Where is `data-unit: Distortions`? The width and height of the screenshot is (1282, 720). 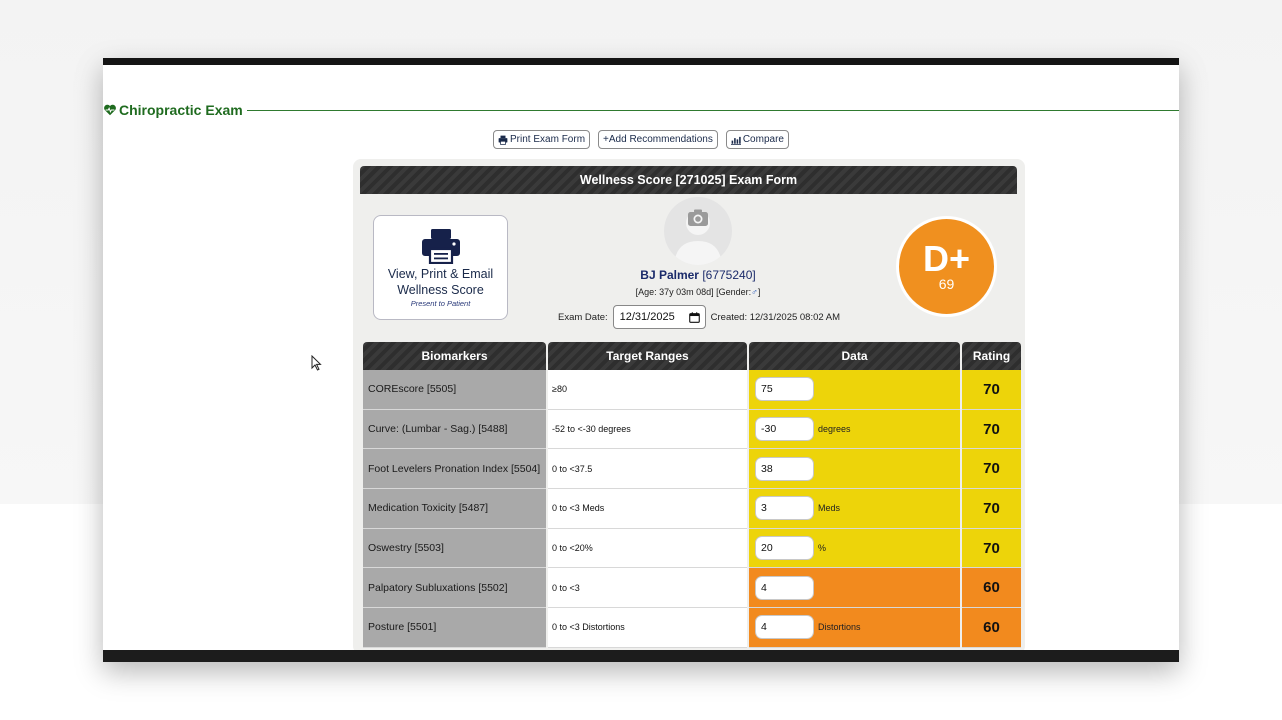
data-unit: Distortions is located at coordinates (839, 627).